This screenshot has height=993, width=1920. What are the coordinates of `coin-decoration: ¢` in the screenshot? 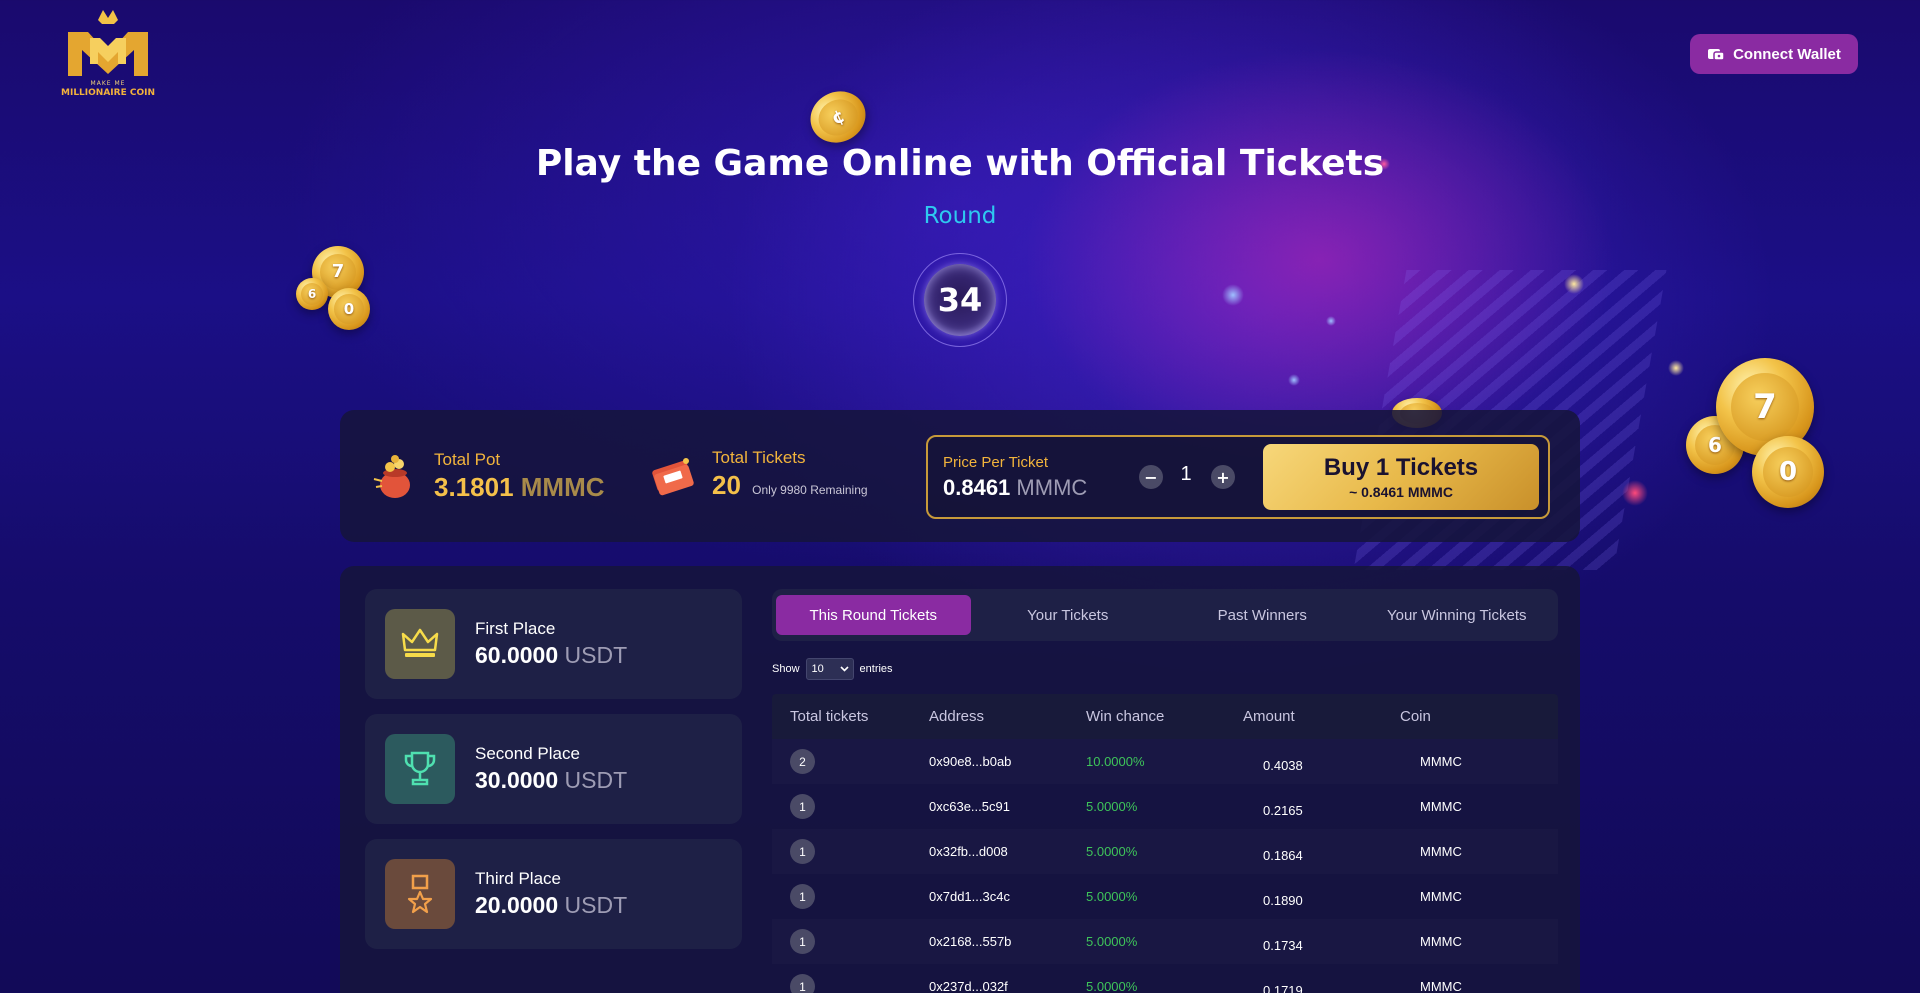 It's located at (838, 117).